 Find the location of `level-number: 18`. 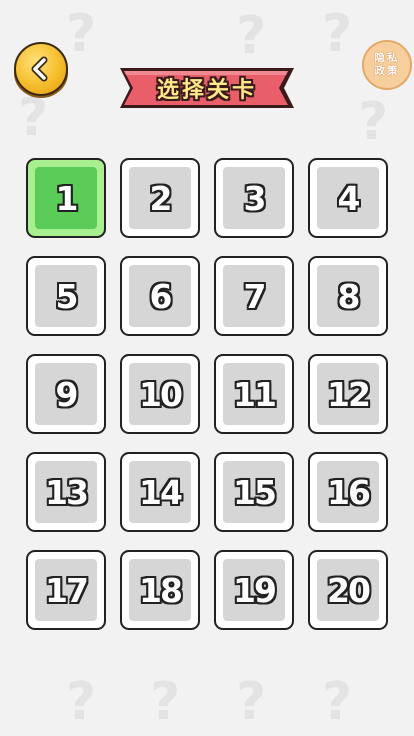

level-number: 18 is located at coordinates (161, 590).